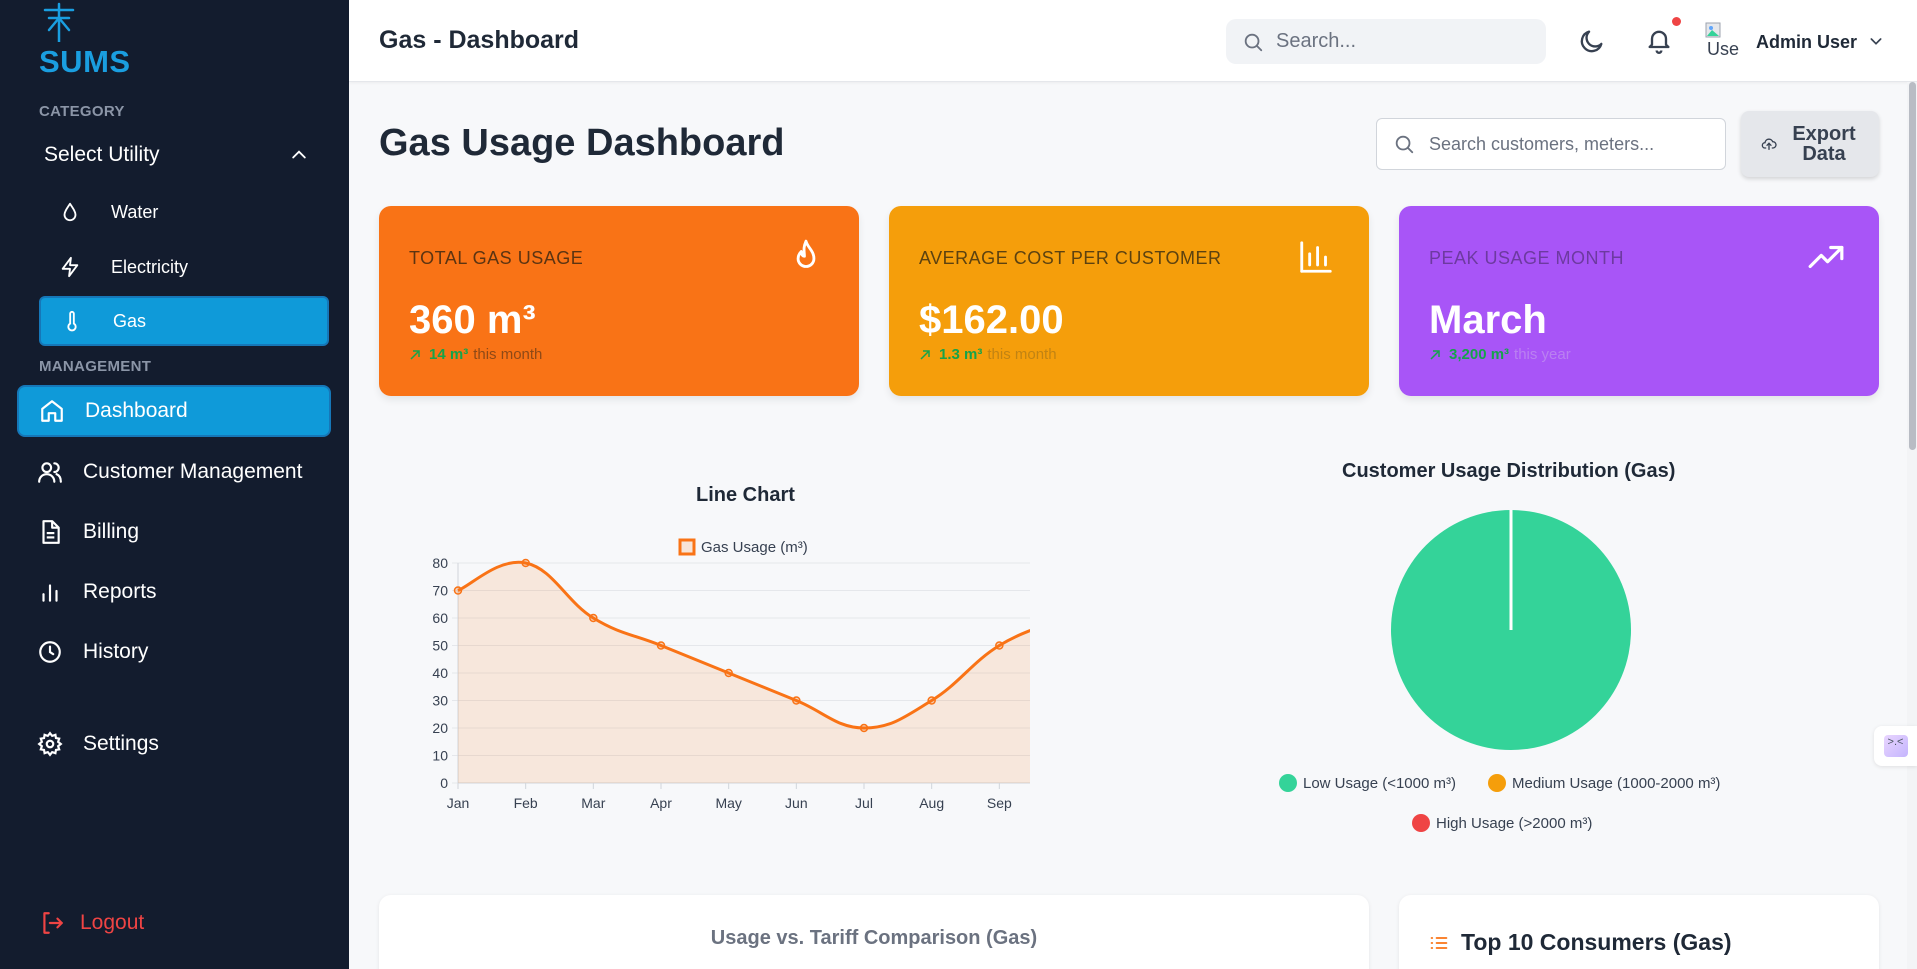 The image size is (1917, 969). I want to click on y-tick-label: 10, so click(440, 756).